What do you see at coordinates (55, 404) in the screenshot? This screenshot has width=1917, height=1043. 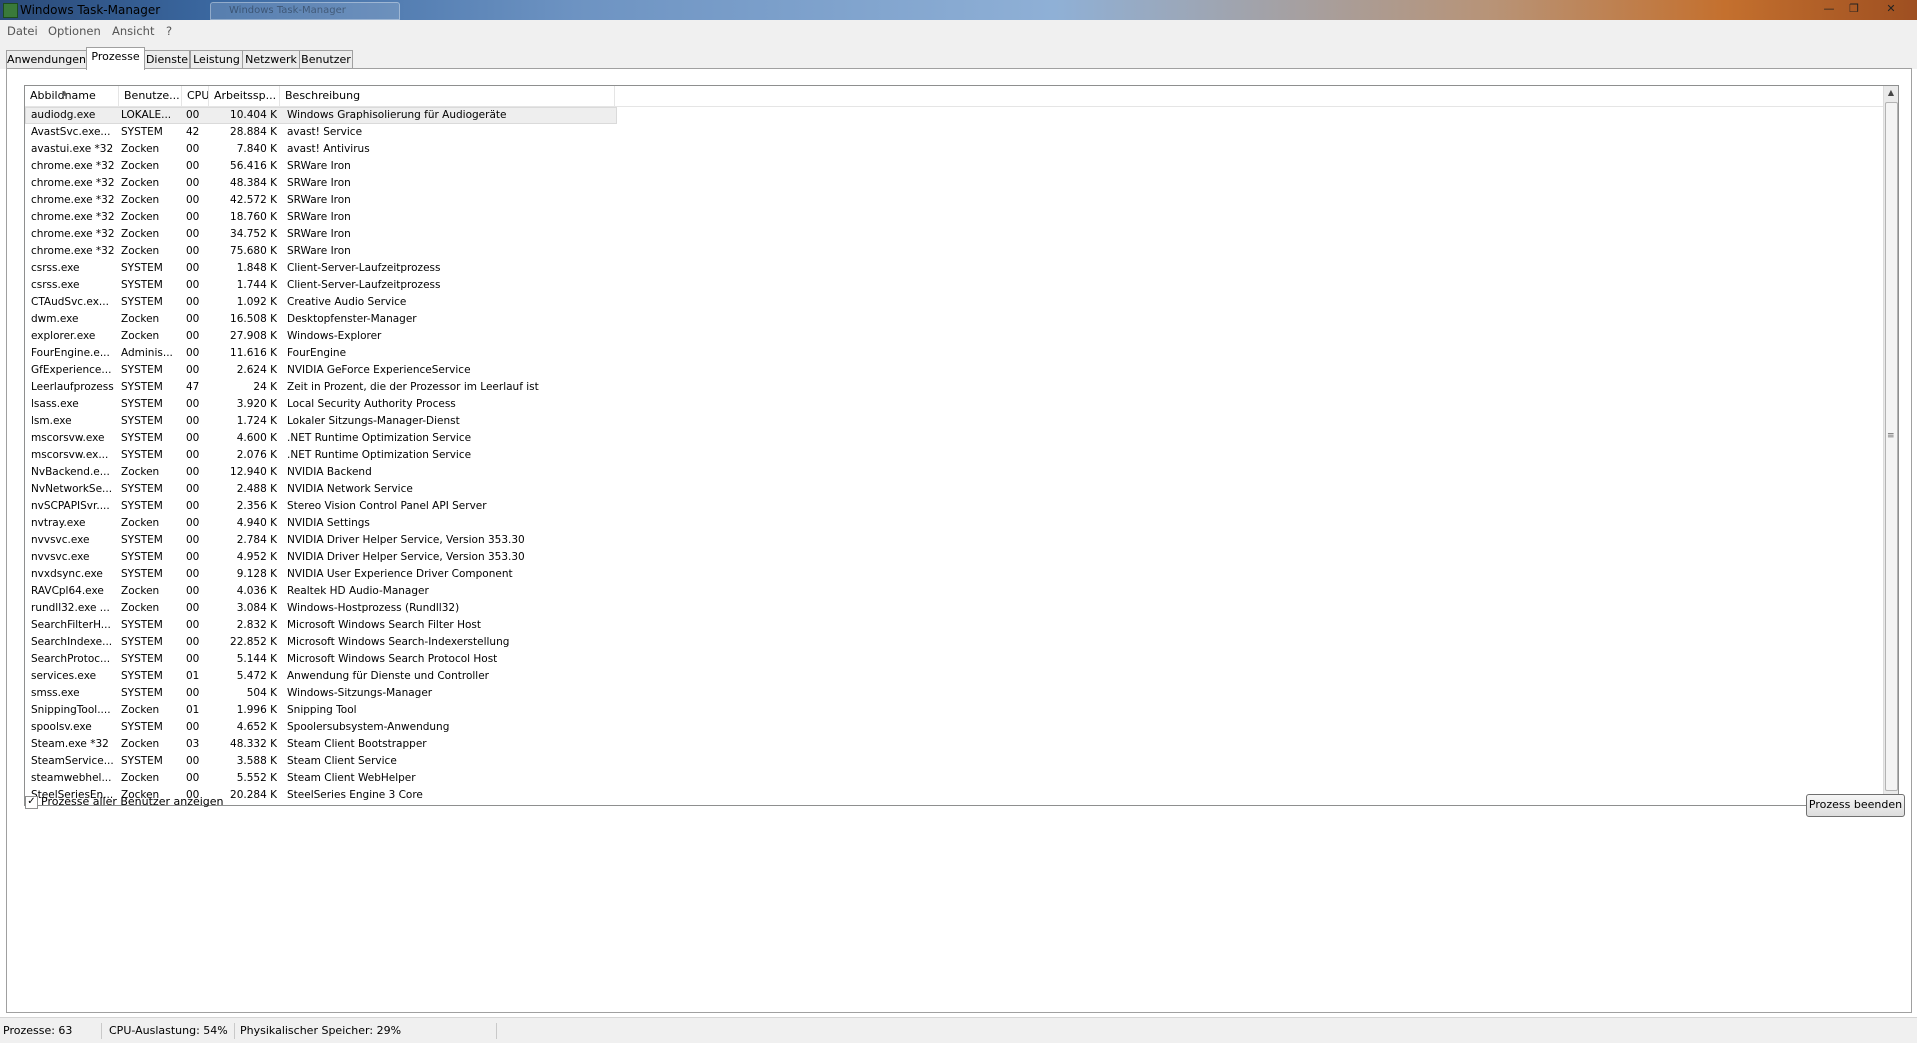 I see `process-name: lsass.exe` at bounding box center [55, 404].